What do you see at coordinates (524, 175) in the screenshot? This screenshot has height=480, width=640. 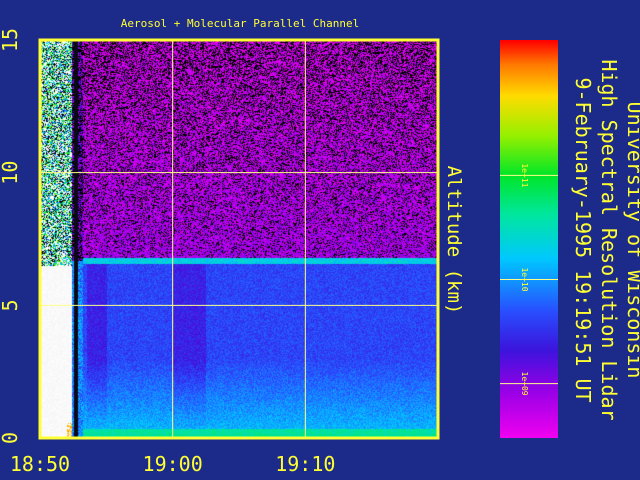 I see `colorbar-tick-label: 1e+11` at bounding box center [524, 175].